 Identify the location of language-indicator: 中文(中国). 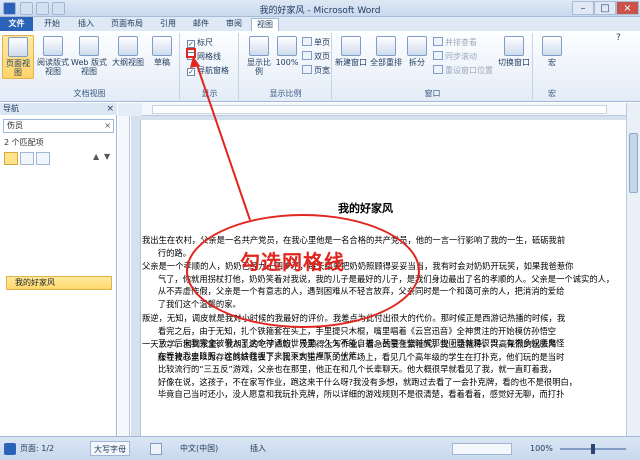
(199, 448).